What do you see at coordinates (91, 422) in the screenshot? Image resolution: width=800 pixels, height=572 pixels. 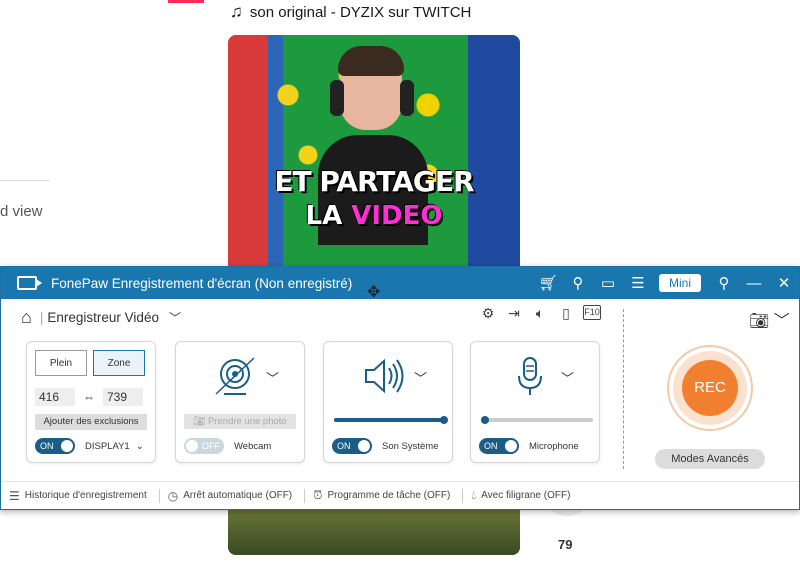 I see `add-exclusions-button: Ajouter des exclusions` at bounding box center [91, 422].